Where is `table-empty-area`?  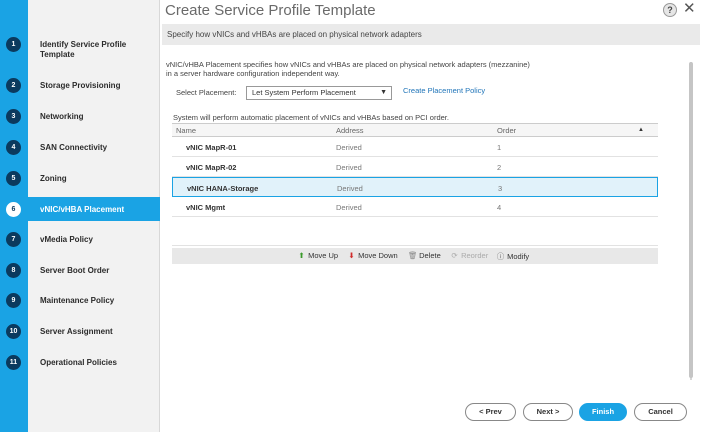
table-empty-area is located at coordinates (415, 231).